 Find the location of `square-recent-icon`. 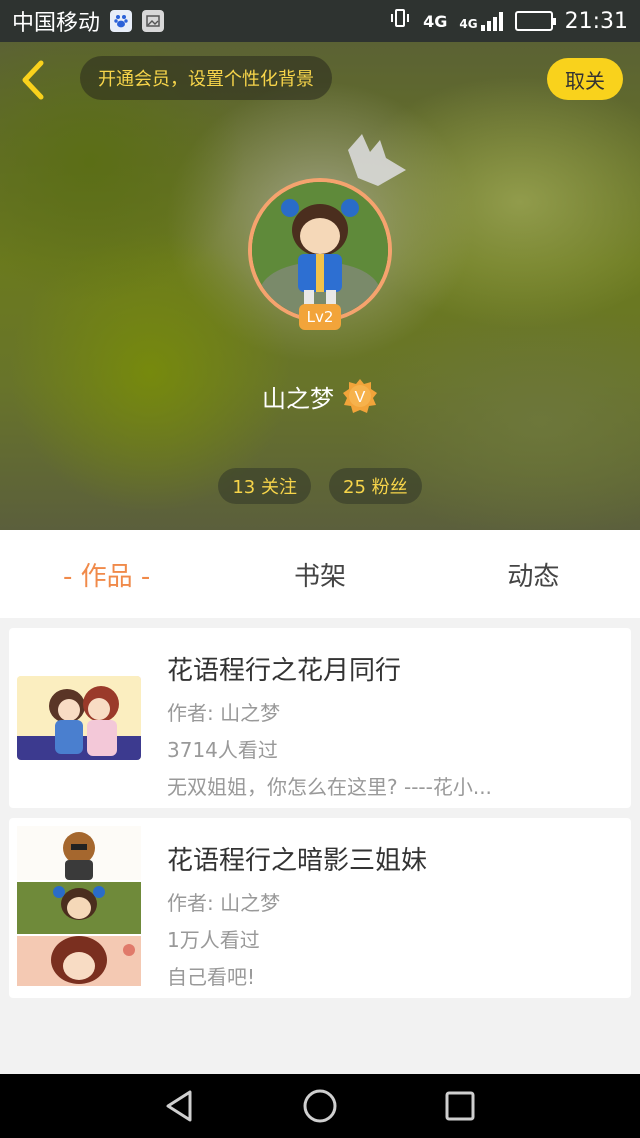

square-recent-icon is located at coordinates (460, 1106).